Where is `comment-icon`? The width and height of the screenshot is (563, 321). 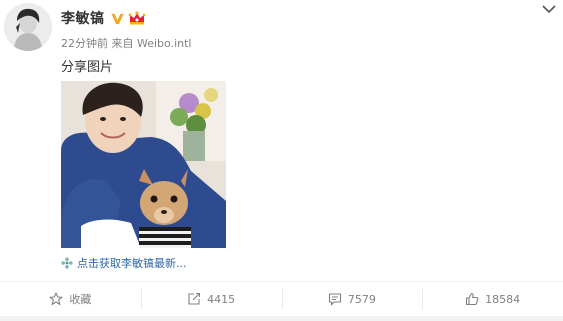
comment-icon is located at coordinates (334, 299).